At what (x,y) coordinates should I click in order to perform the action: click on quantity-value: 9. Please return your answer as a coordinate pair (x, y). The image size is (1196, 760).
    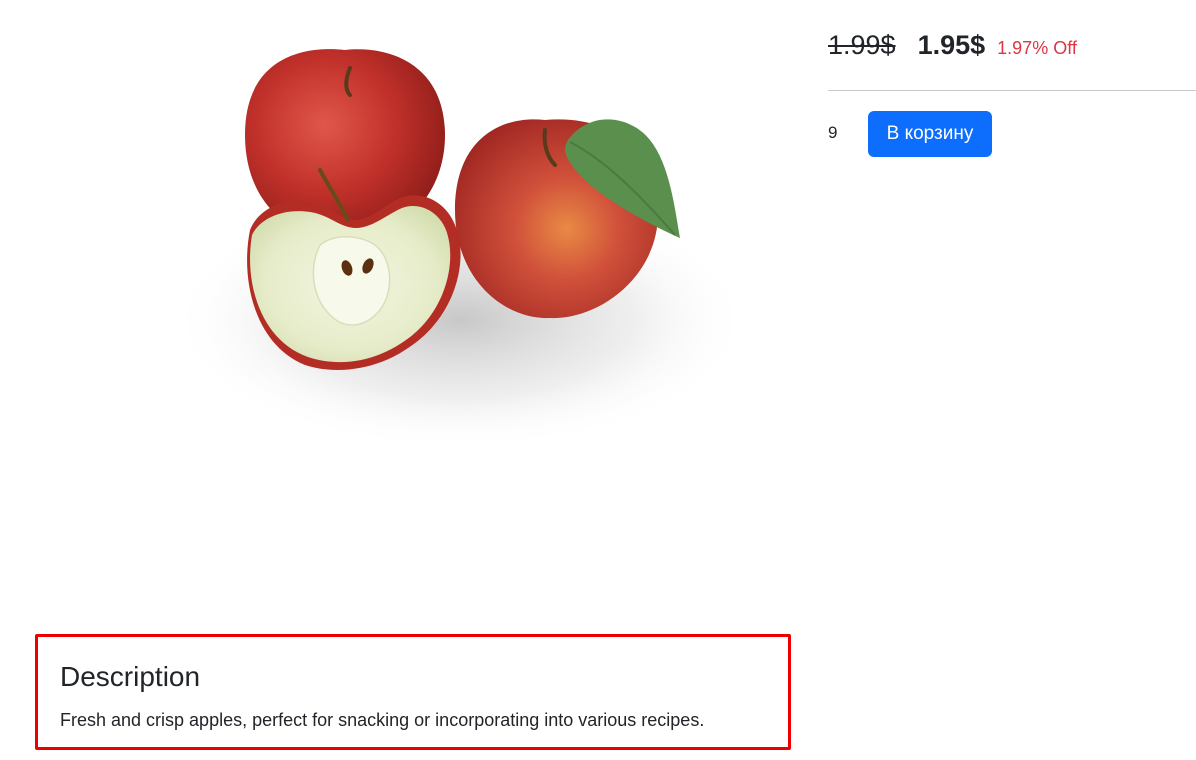
    Looking at the image, I should click on (832, 133).